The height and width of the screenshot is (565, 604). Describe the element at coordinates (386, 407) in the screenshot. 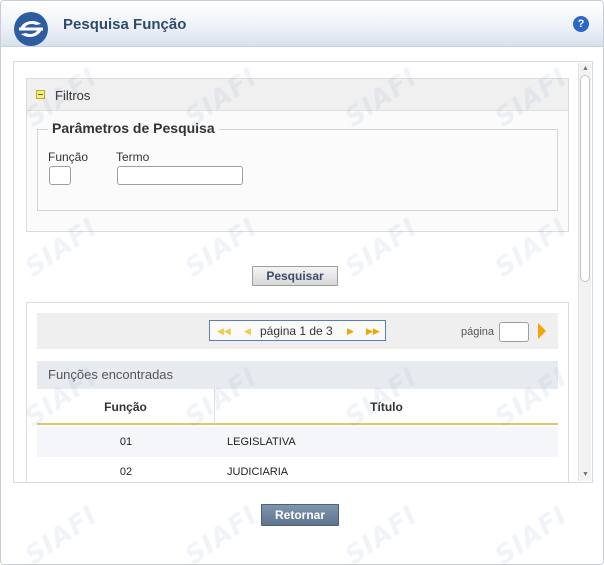

I see `column-header-titulo: Título` at that location.